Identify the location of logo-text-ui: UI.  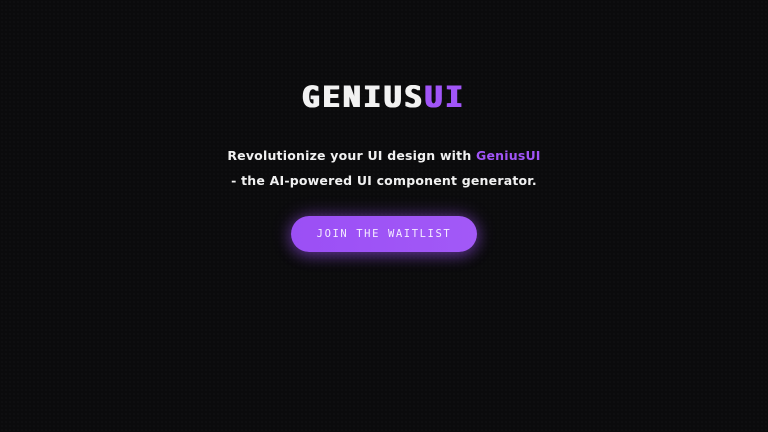
(445, 97).